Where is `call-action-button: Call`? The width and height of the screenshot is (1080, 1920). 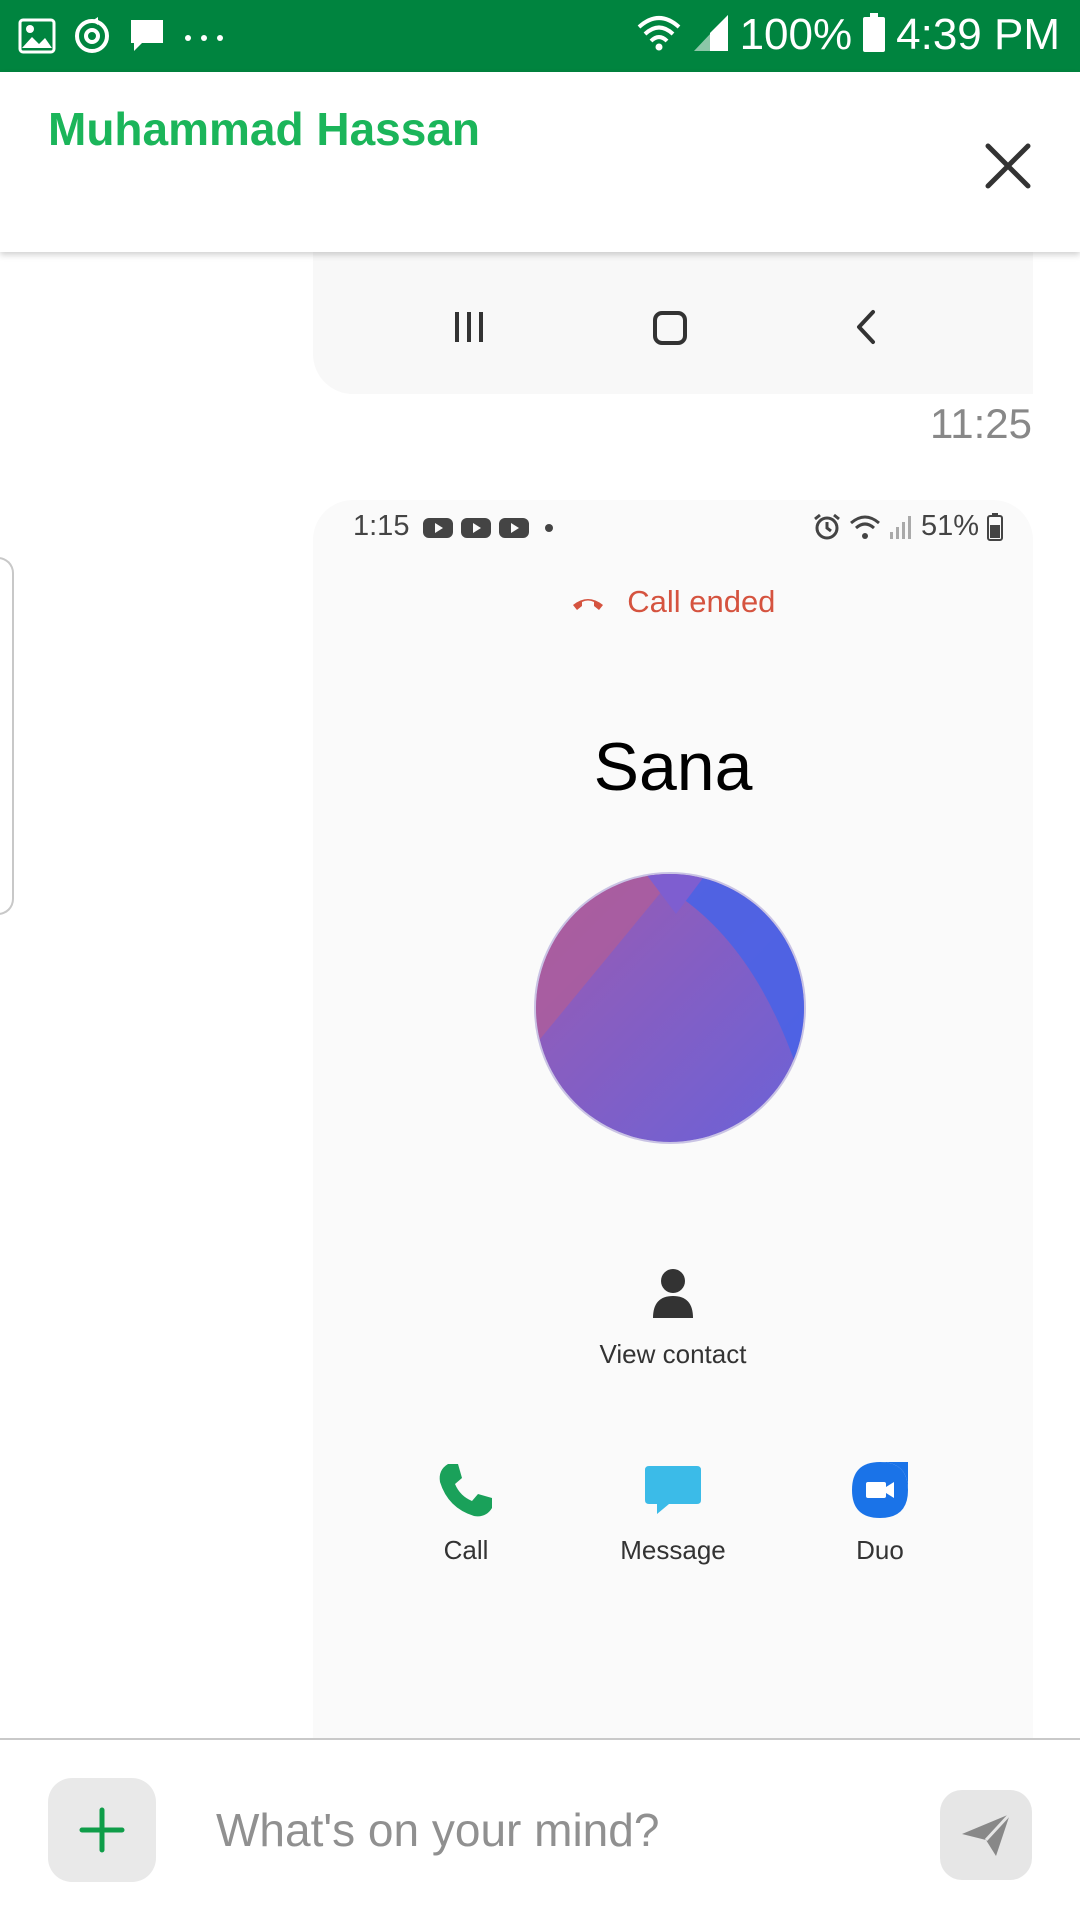 call-action-button: Call is located at coordinates (466, 1513).